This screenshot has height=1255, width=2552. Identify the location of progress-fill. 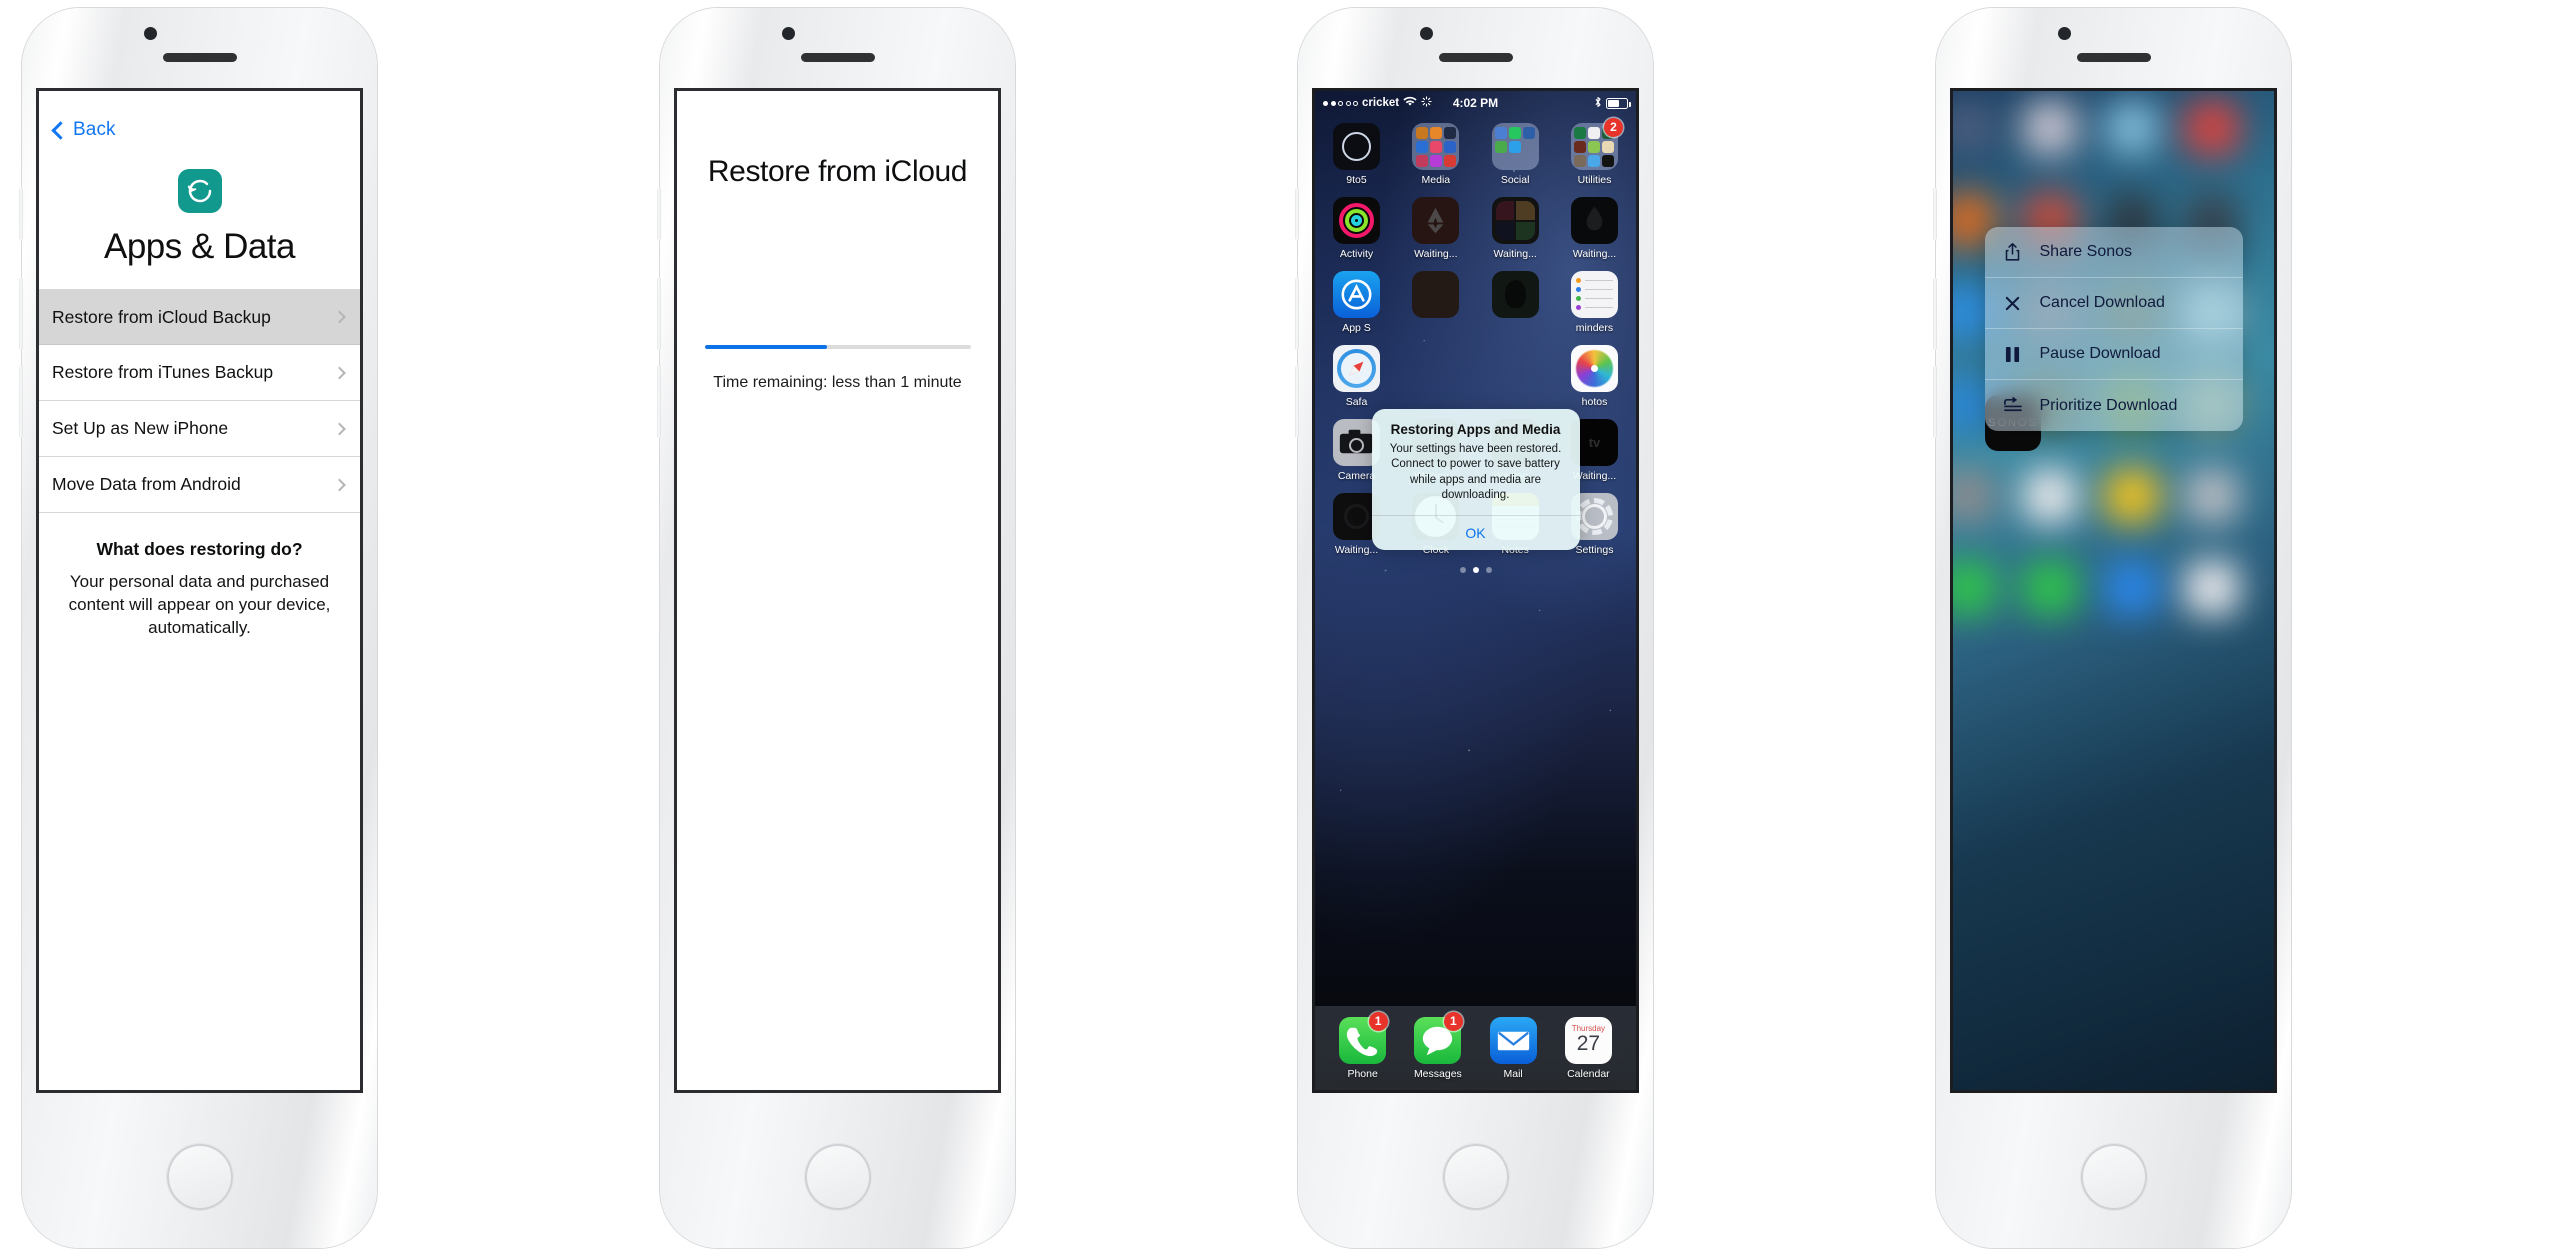
(765, 347).